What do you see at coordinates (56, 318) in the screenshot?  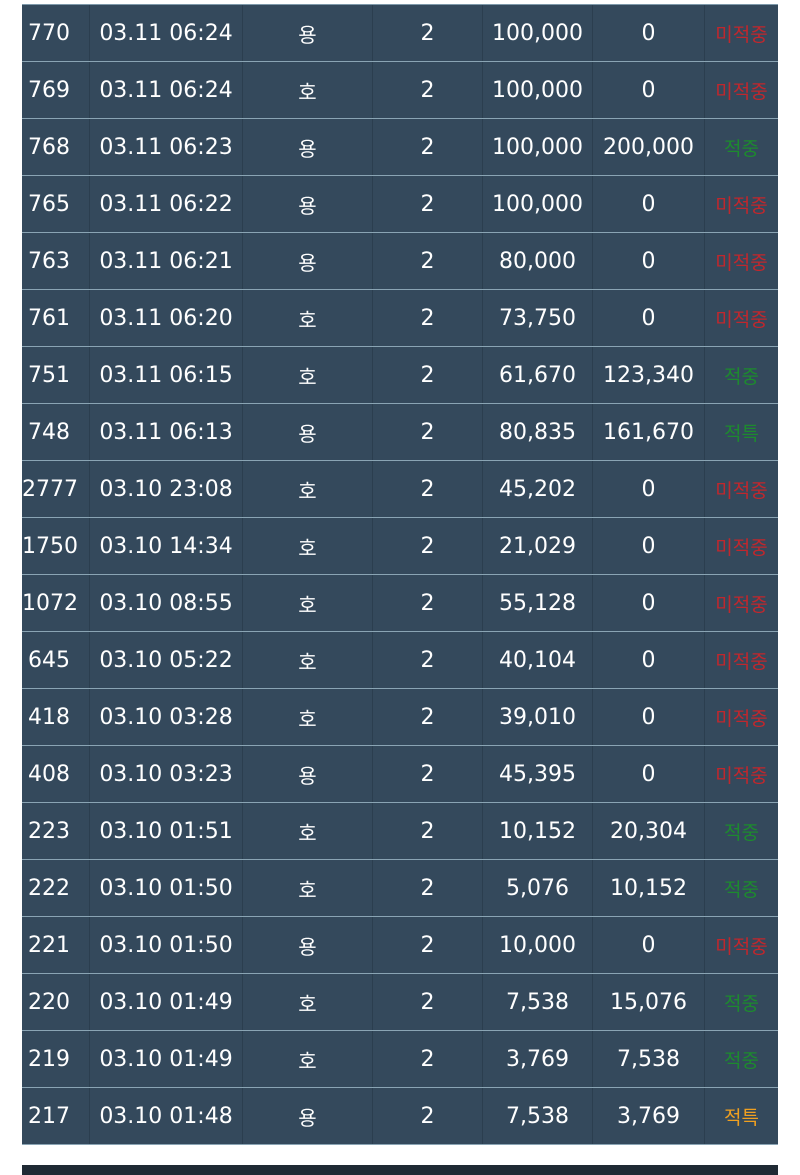 I see `round-number-cell: 761` at bounding box center [56, 318].